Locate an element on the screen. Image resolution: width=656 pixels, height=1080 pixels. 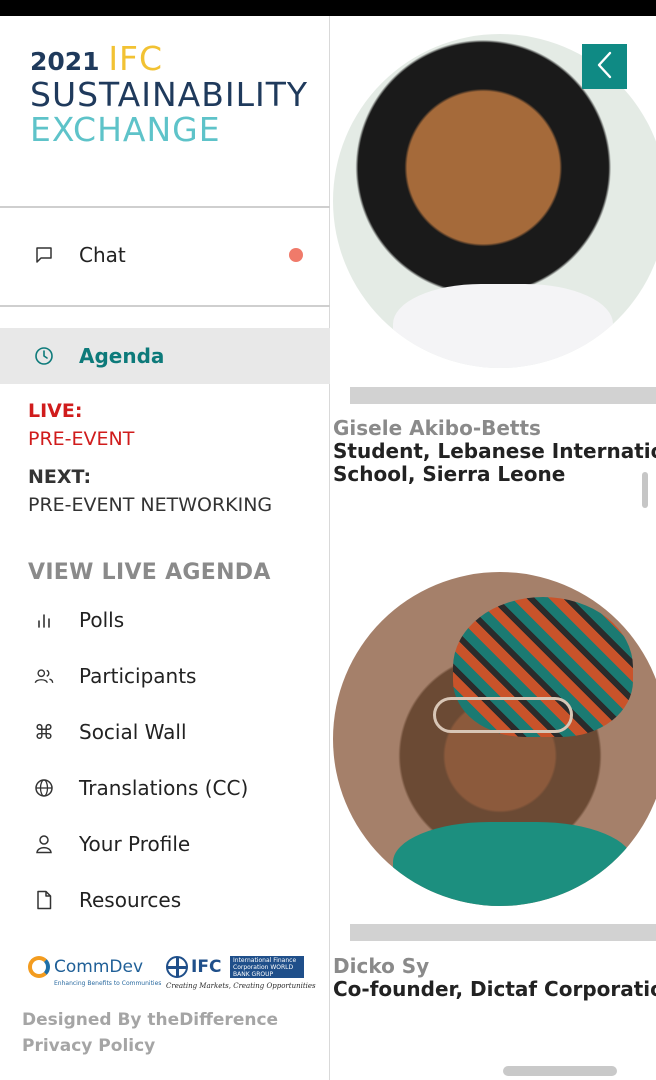
sidebar-item-translations: Translations (CC) is located at coordinates (165, 788).